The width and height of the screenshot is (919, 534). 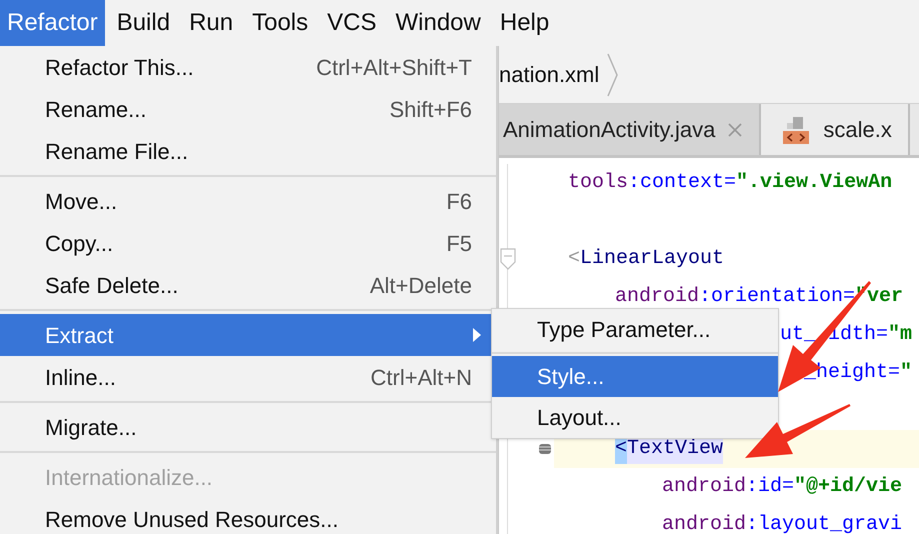 I want to click on code-text: ".view.ViewAn, so click(x=814, y=183).